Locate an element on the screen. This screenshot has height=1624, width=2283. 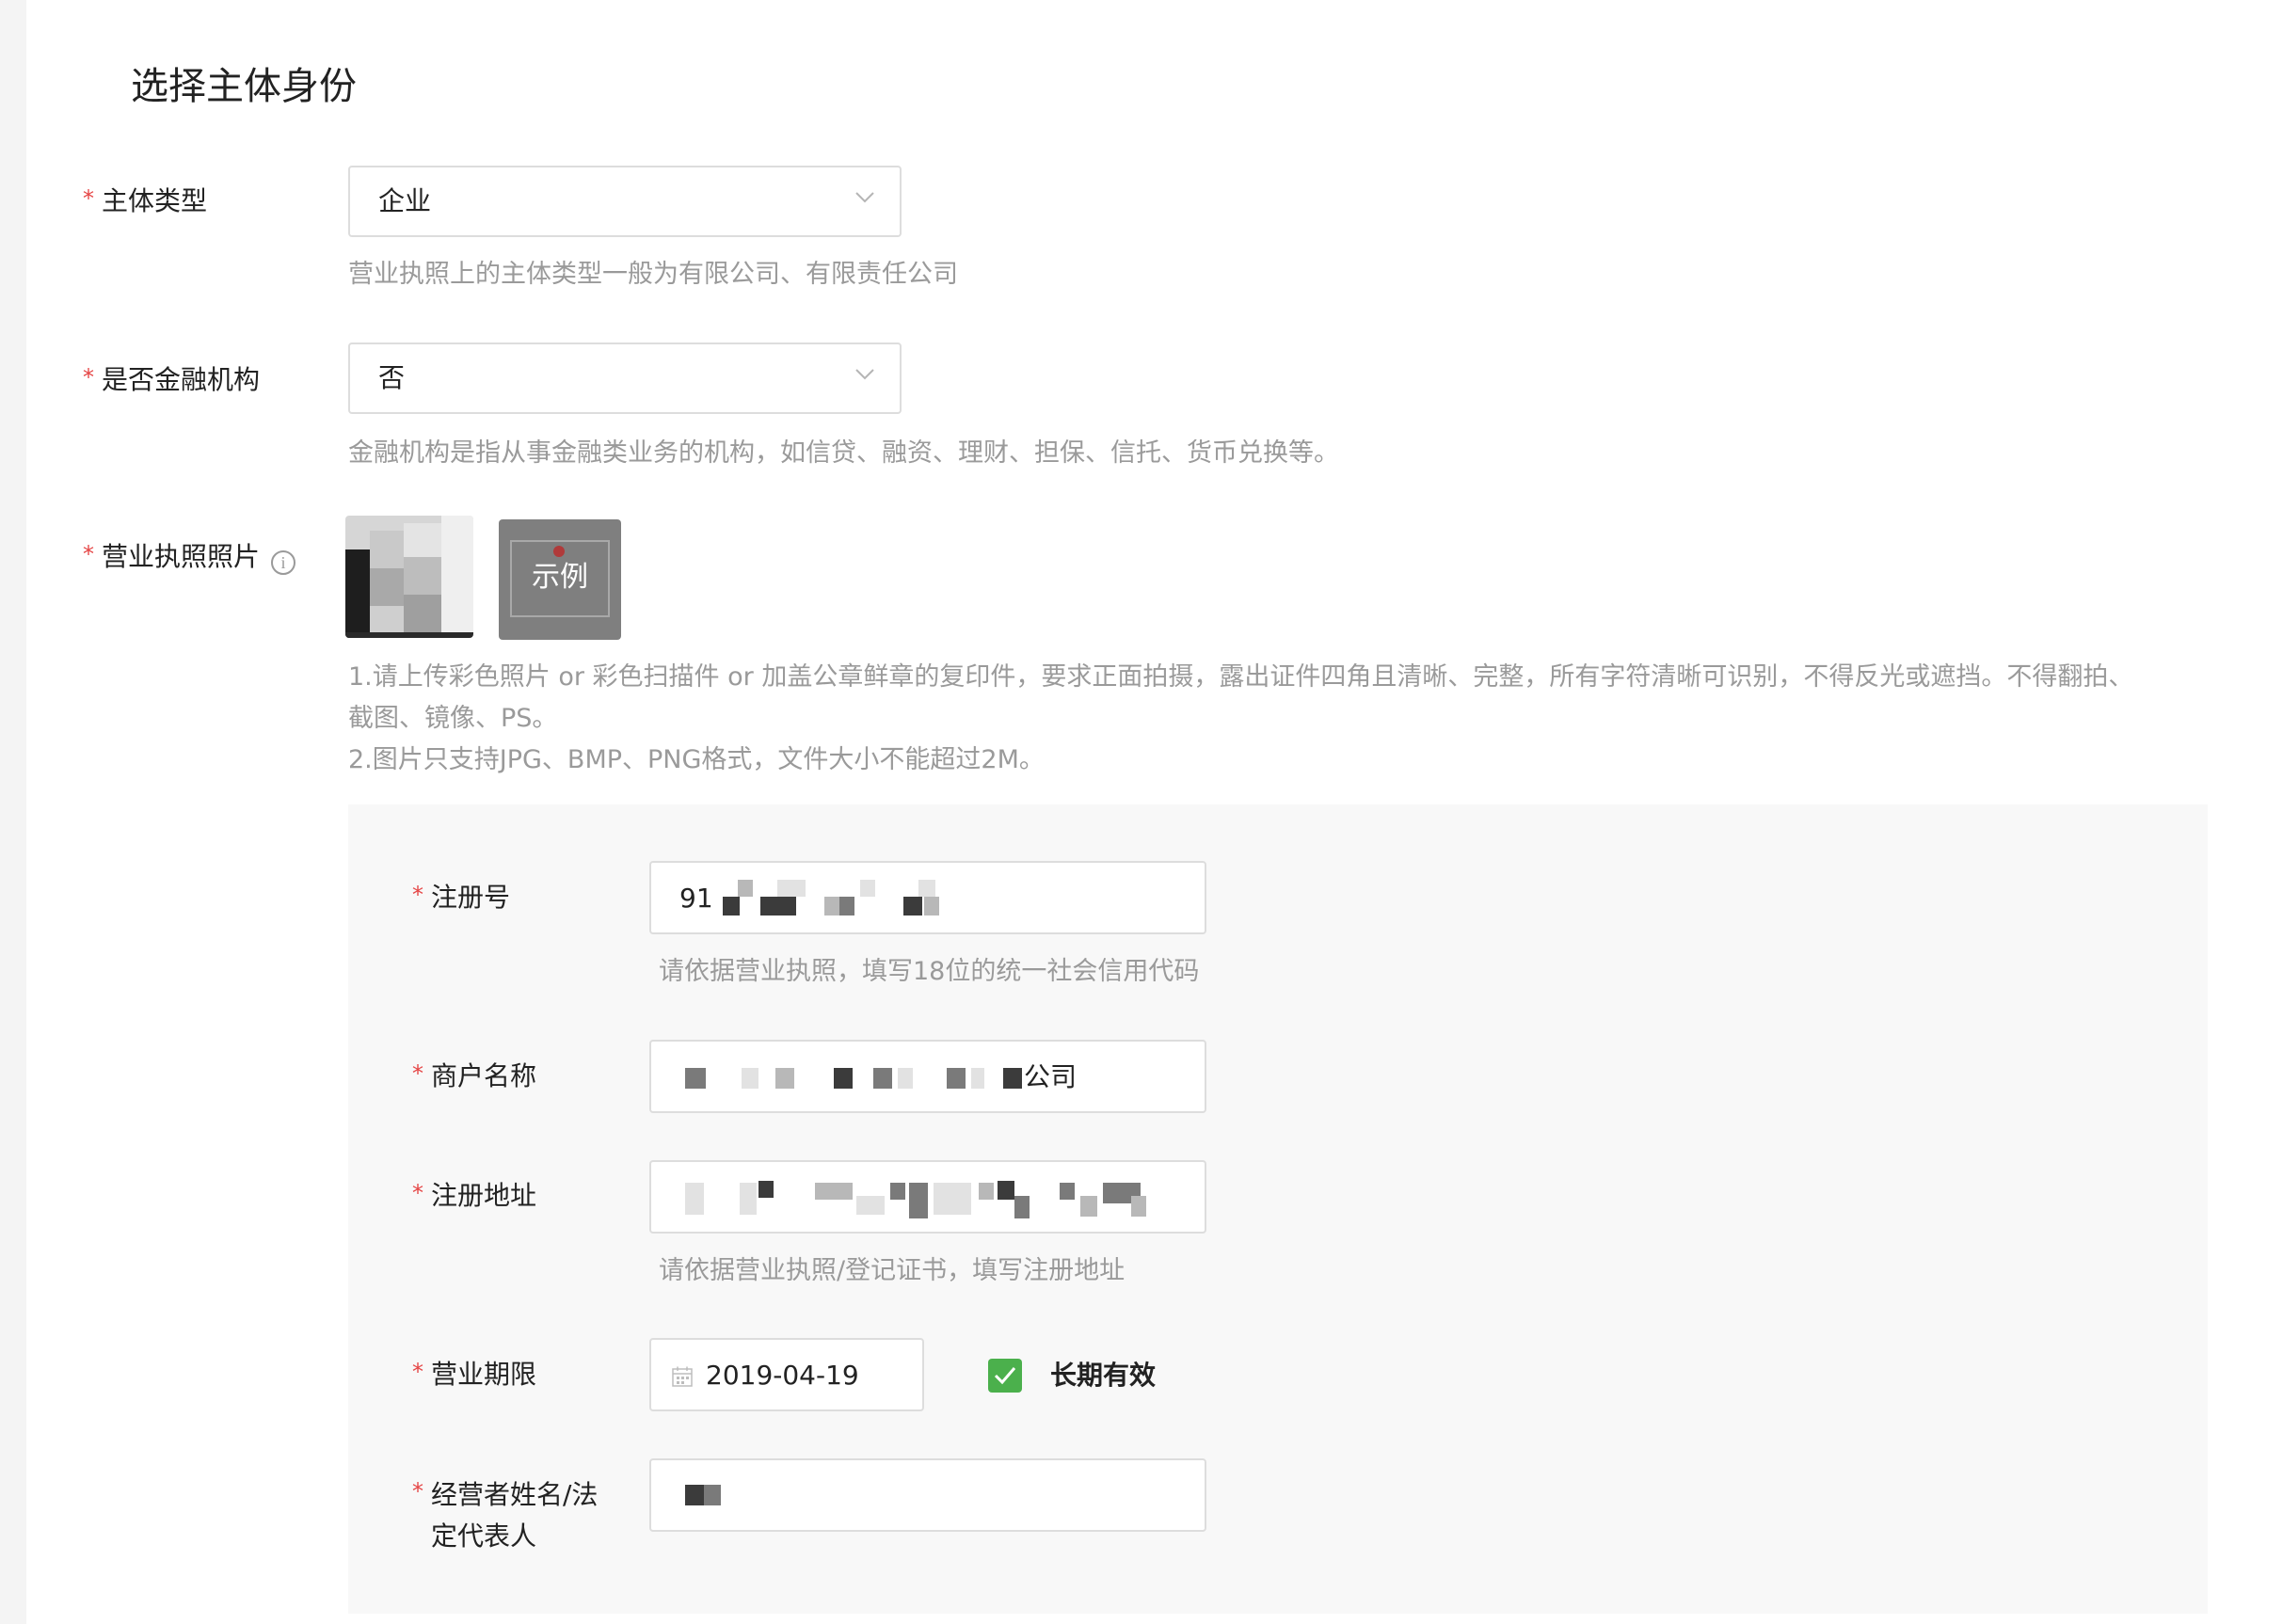
legal-rep-input is located at coordinates (927, 1495).